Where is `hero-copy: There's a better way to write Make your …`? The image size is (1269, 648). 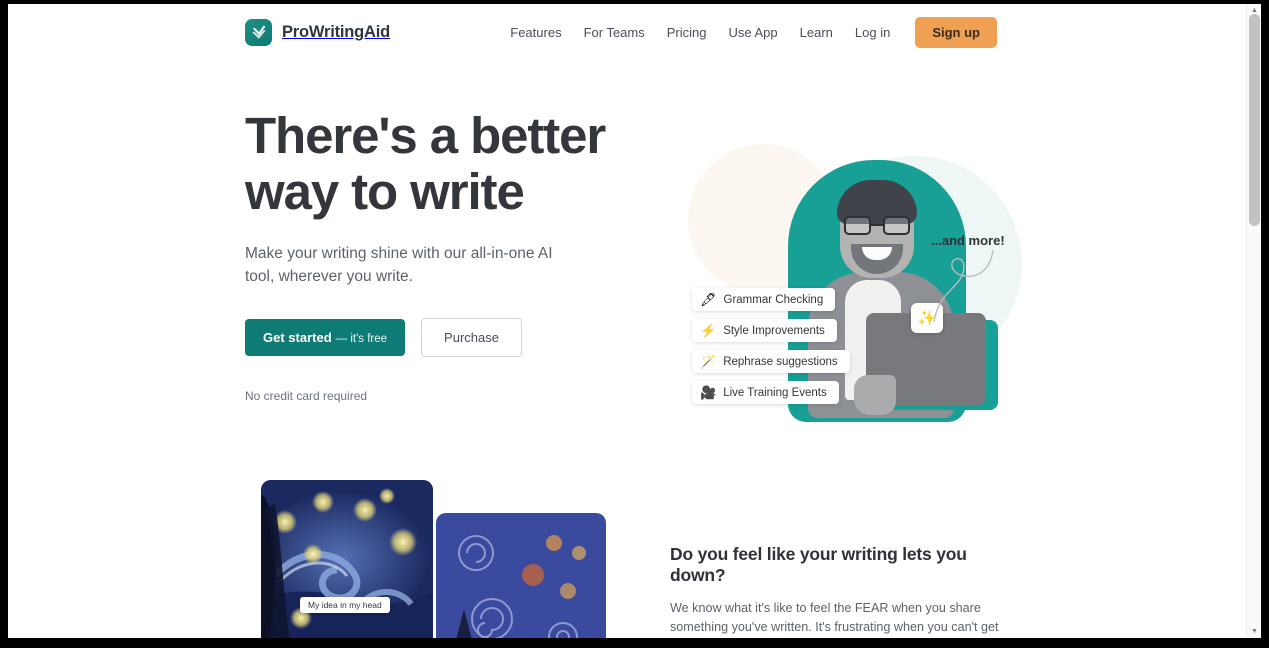
hero-copy: There's a better way to write Make your … is located at coordinates (440, 255).